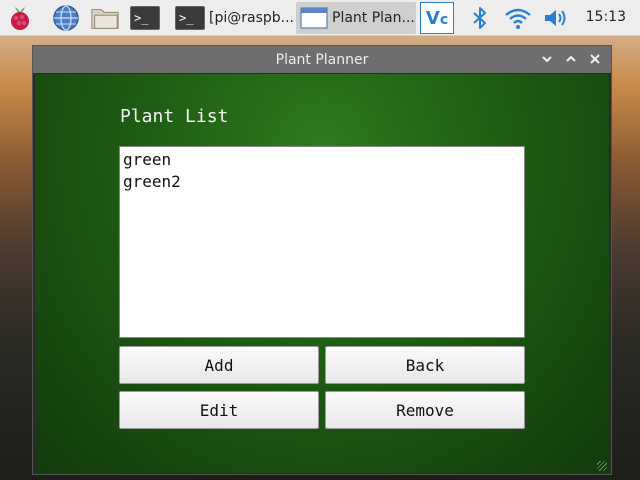 The image size is (640, 480). I want to click on volume-icon, so click(556, 18).